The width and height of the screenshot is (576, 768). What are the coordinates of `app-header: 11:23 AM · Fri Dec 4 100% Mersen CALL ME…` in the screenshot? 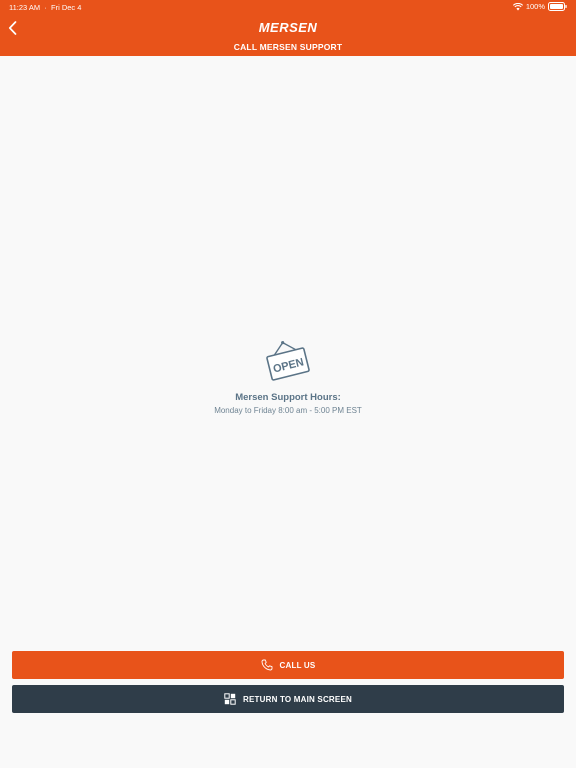 It's located at (288, 28).